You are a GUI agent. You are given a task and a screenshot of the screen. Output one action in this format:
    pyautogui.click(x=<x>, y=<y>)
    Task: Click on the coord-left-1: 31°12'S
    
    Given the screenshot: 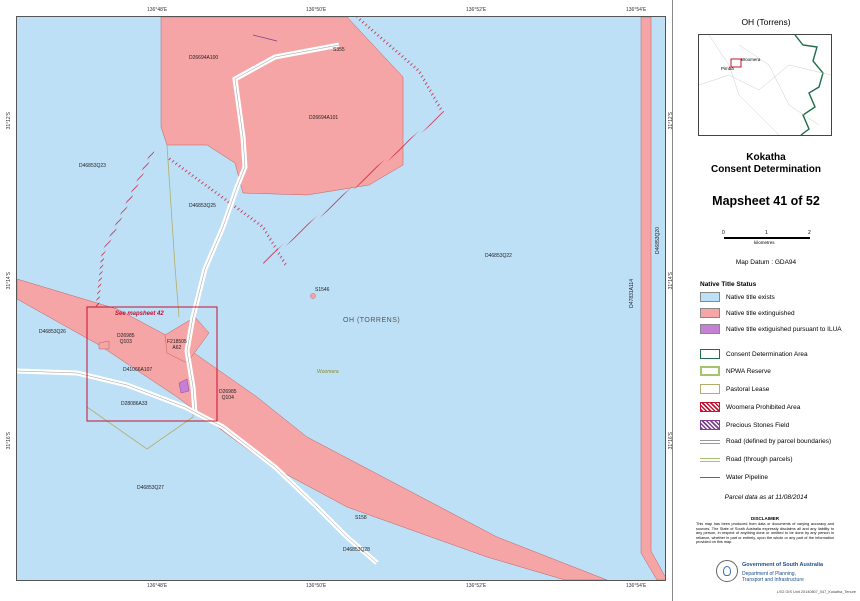 What is the action you would take?
    pyautogui.click(x=9, y=121)
    